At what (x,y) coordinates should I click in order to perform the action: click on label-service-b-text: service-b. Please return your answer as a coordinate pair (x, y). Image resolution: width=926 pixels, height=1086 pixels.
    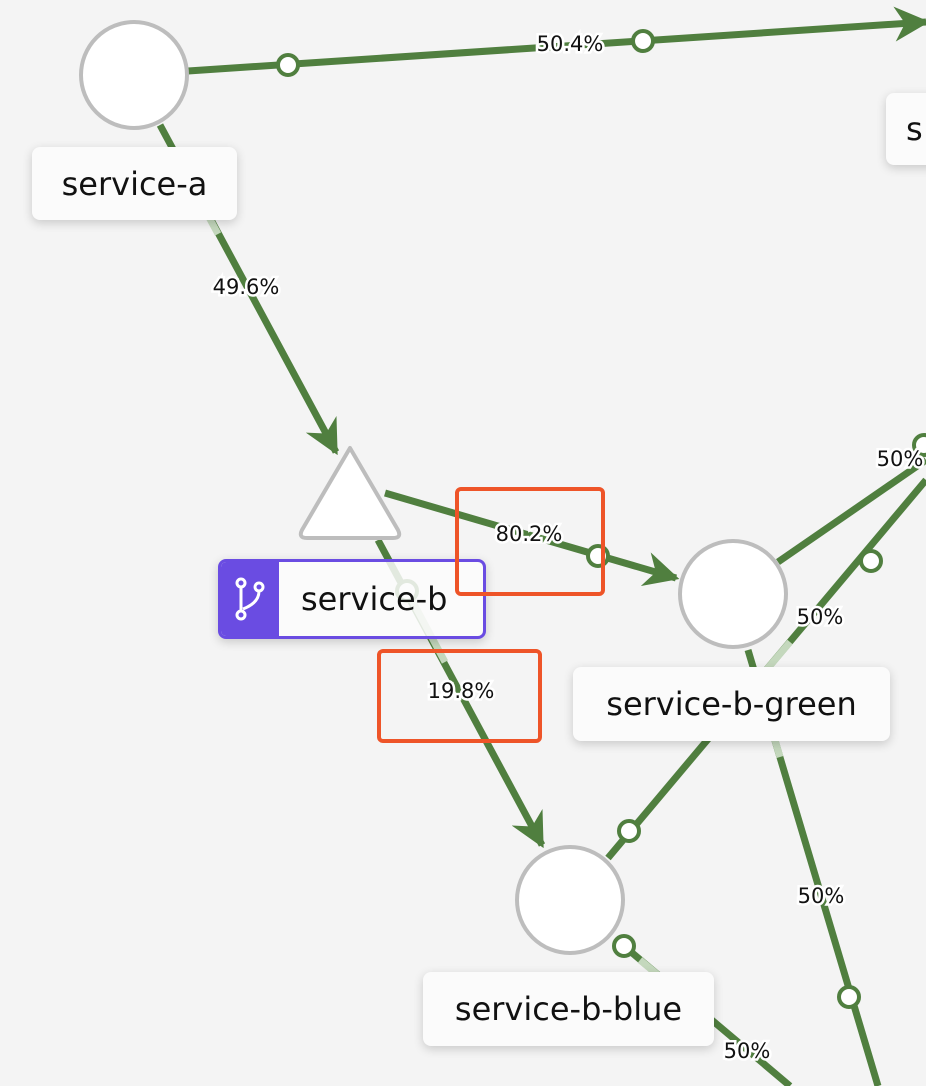
    Looking at the image, I should click on (374, 599).